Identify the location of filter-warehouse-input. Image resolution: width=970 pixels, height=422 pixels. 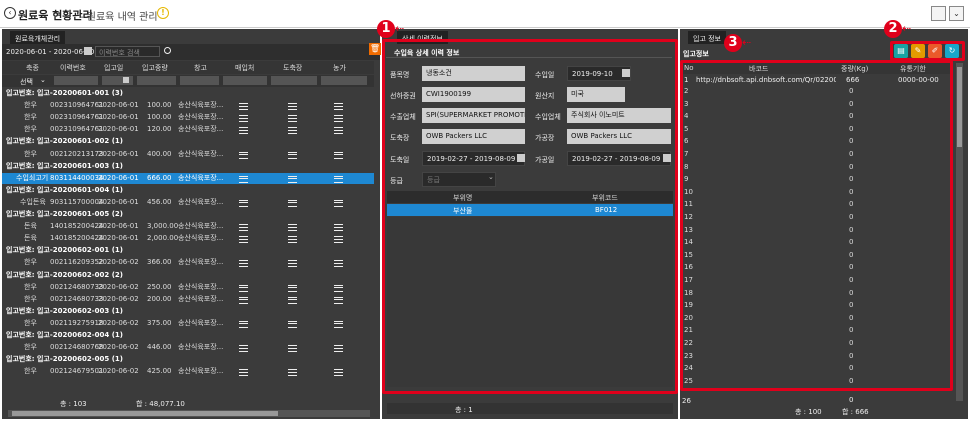
(199, 80).